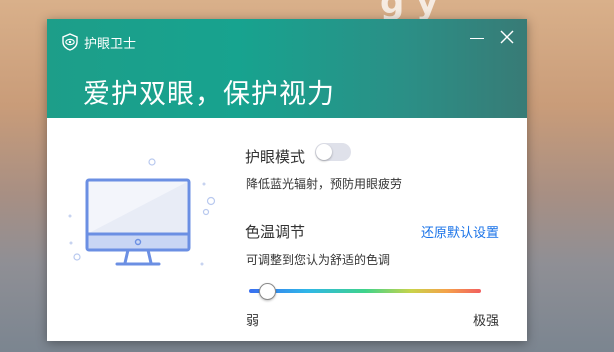 This screenshot has height=352, width=614. I want to click on app-title: 护眼卫士, so click(110, 44).